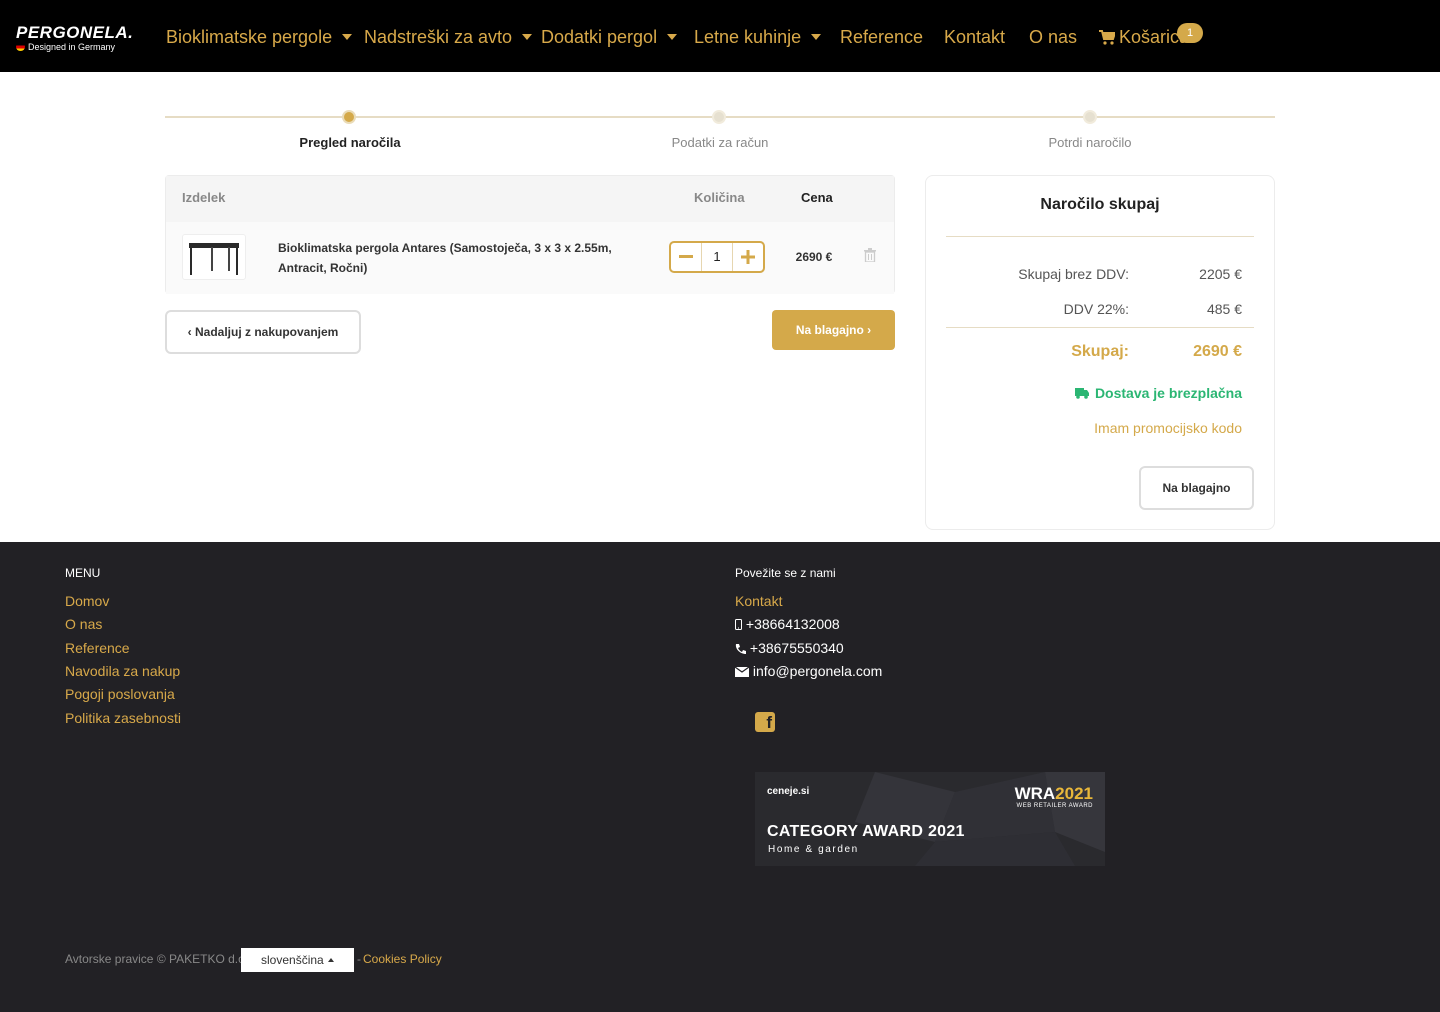 The height and width of the screenshot is (1012, 1440). What do you see at coordinates (20, 47) in the screenshot?
I see `german-flag-icon` at bounding box center [20, 47].